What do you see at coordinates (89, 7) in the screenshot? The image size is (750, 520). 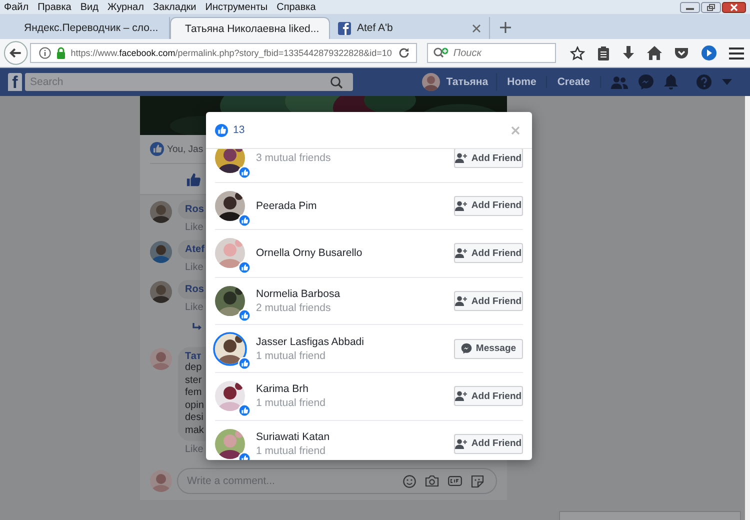 I see `menu-item: Вид` at bounding box center [89, 7].